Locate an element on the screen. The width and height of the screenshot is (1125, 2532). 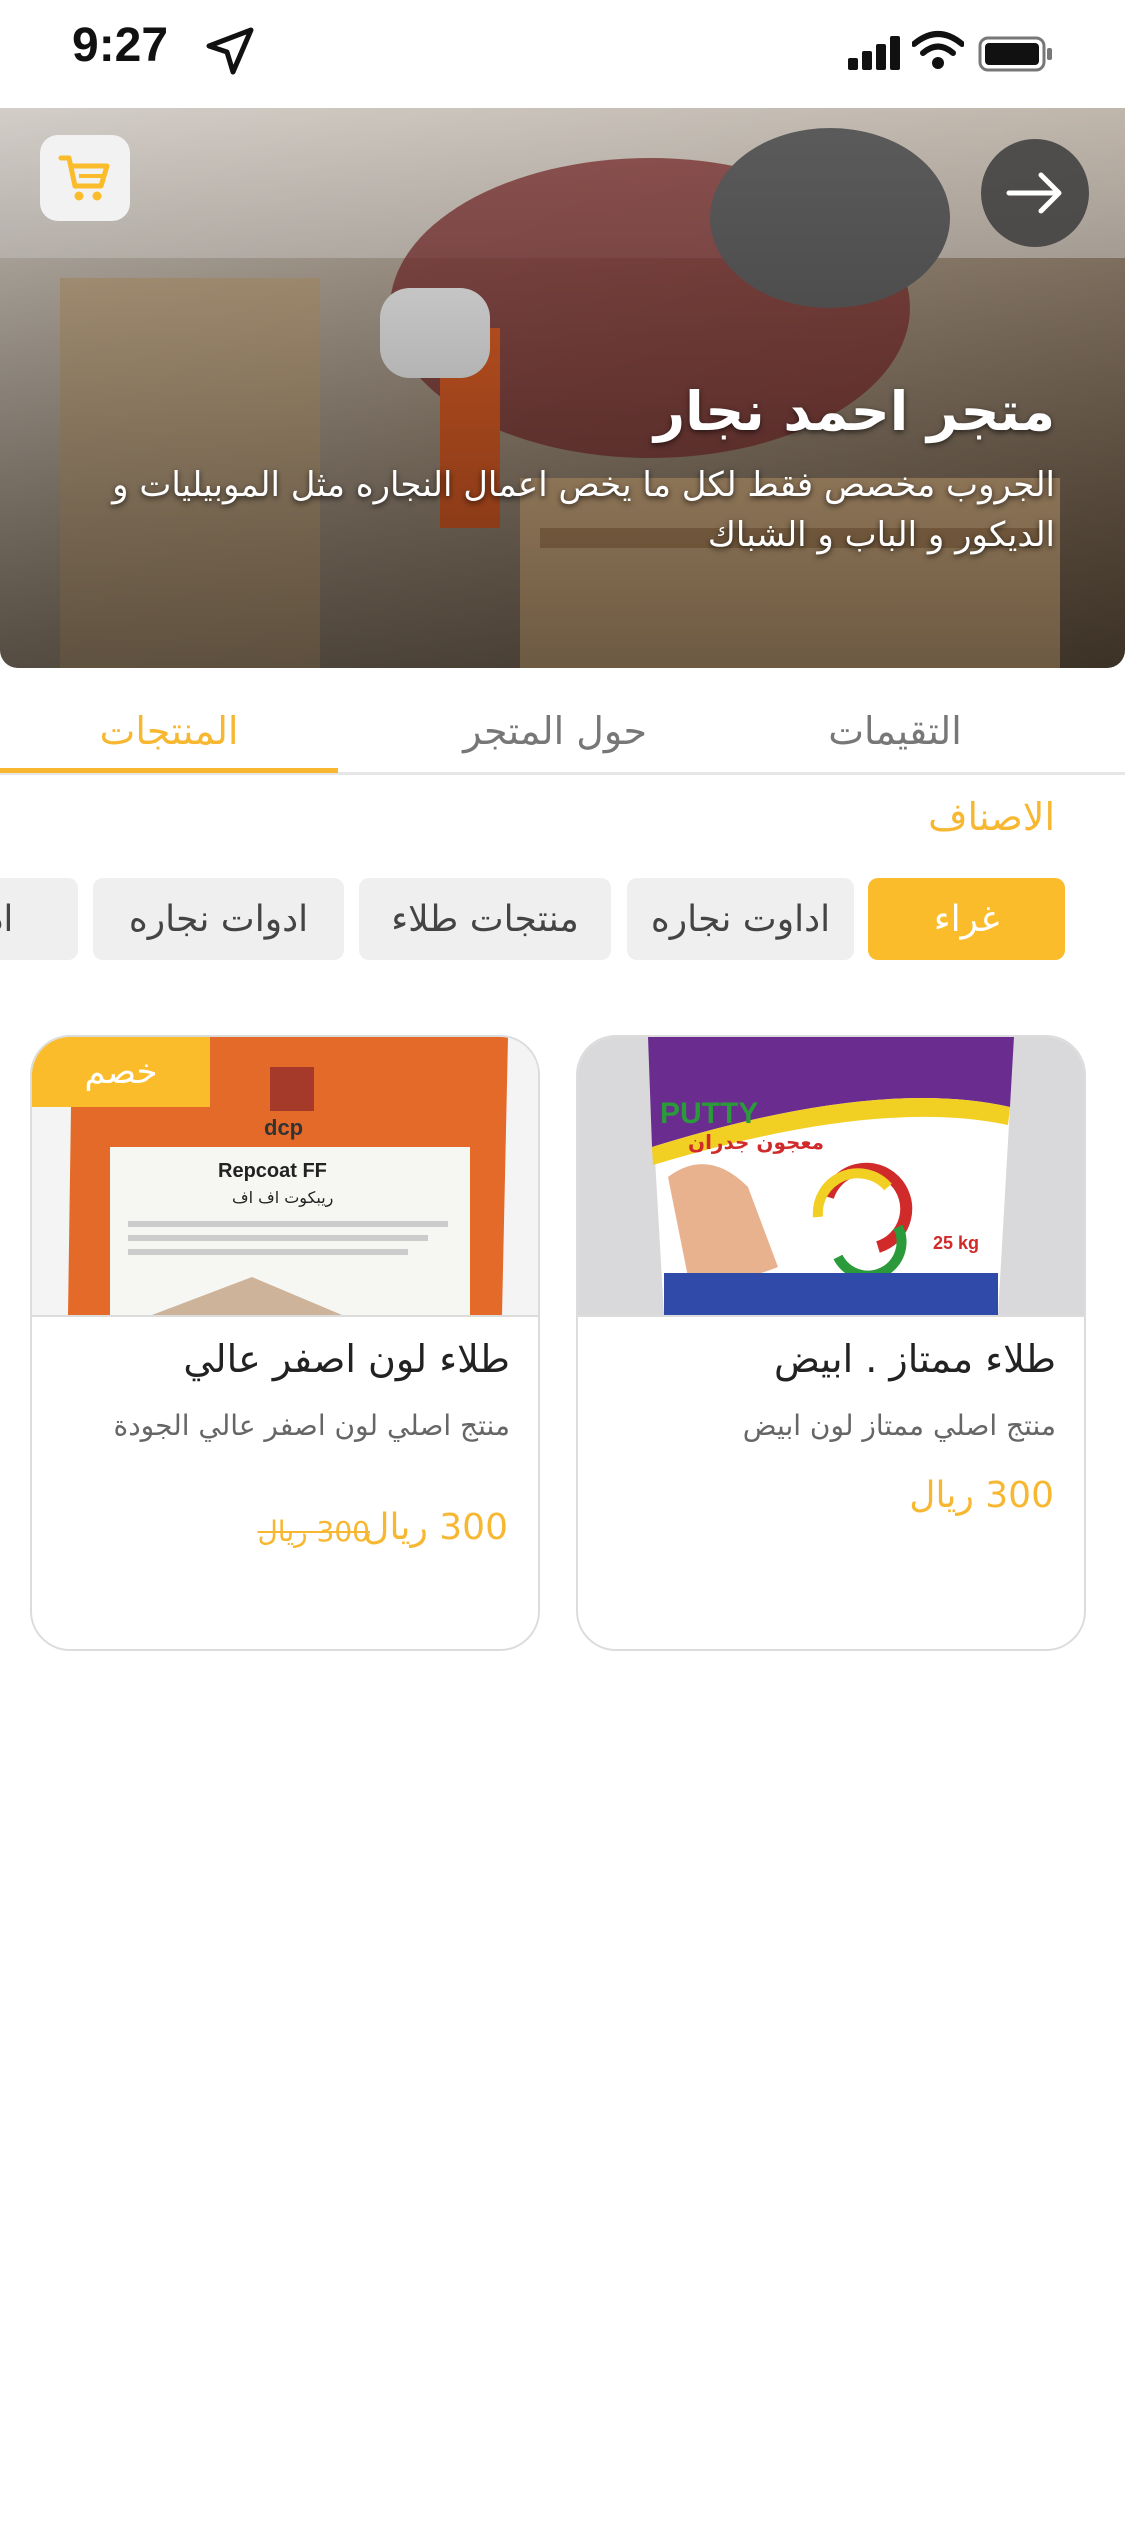
dcp-label: dcp is located at coordinates (283, 1127).